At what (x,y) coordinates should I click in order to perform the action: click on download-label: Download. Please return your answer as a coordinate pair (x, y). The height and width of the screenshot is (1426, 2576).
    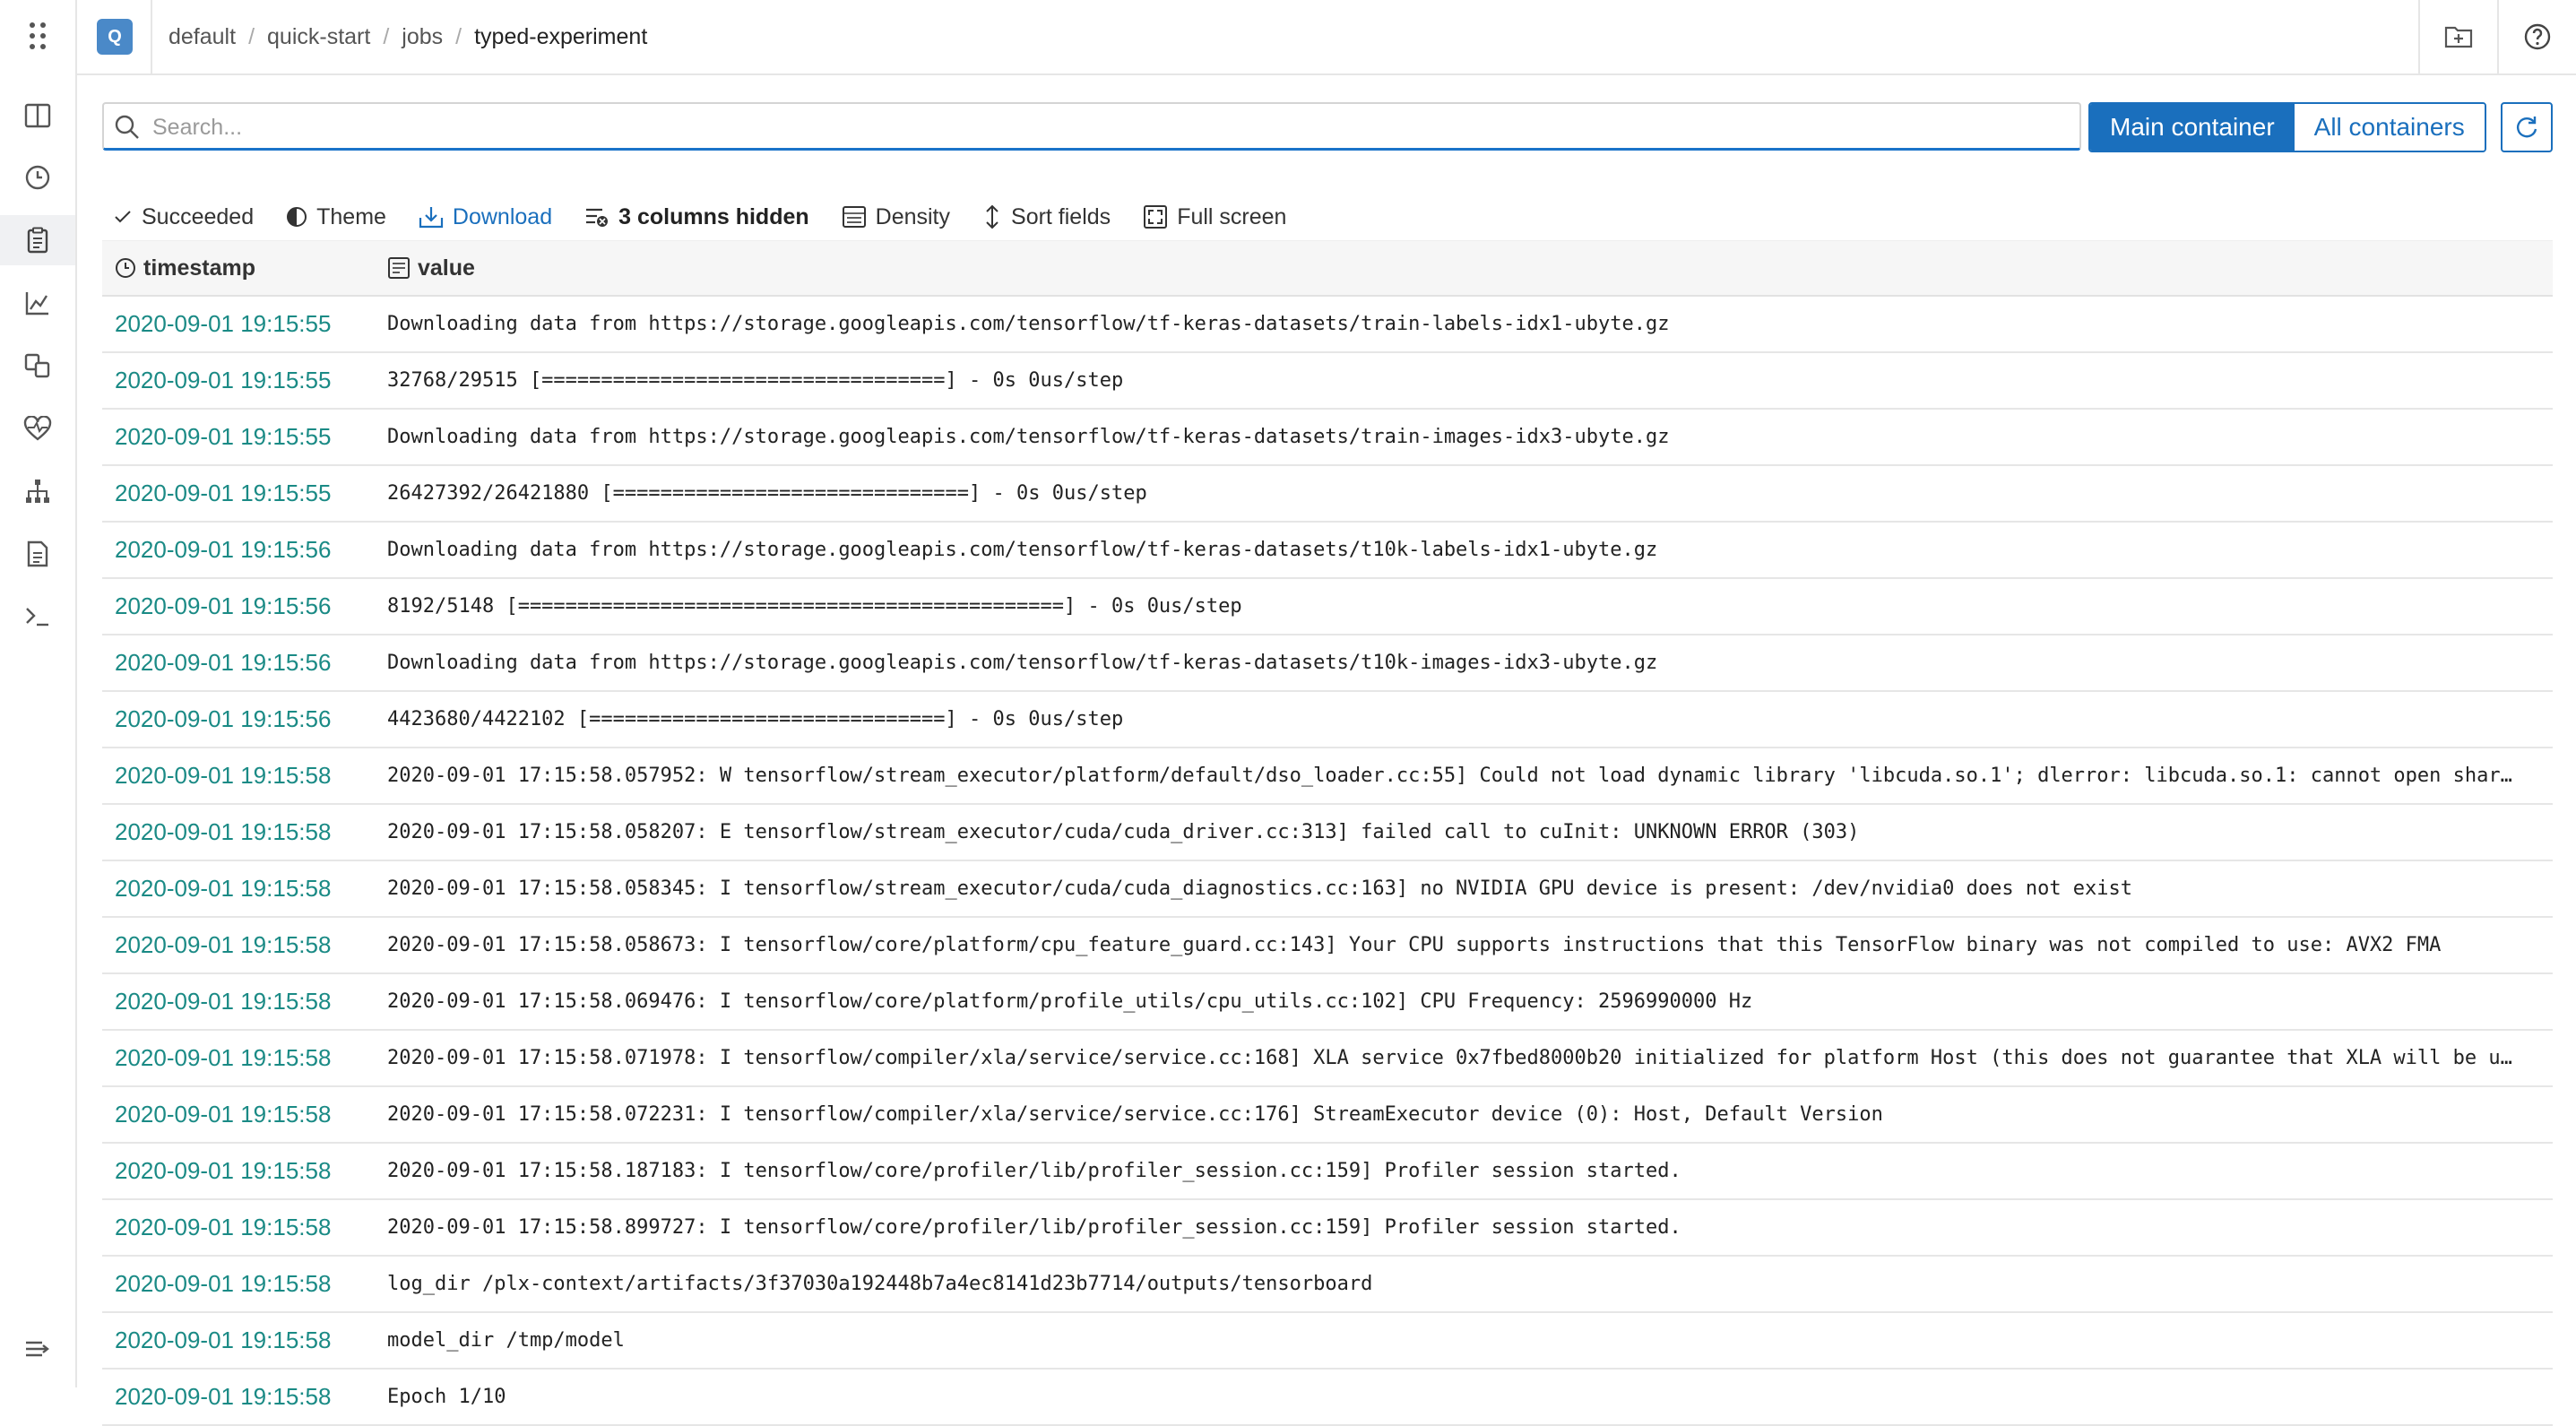
    Looking at the image, I should click on (502, 216).